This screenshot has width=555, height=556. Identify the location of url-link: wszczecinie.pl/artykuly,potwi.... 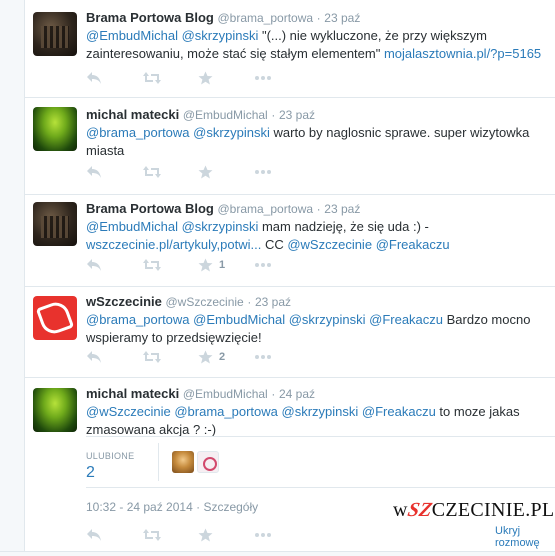
(173, 244).